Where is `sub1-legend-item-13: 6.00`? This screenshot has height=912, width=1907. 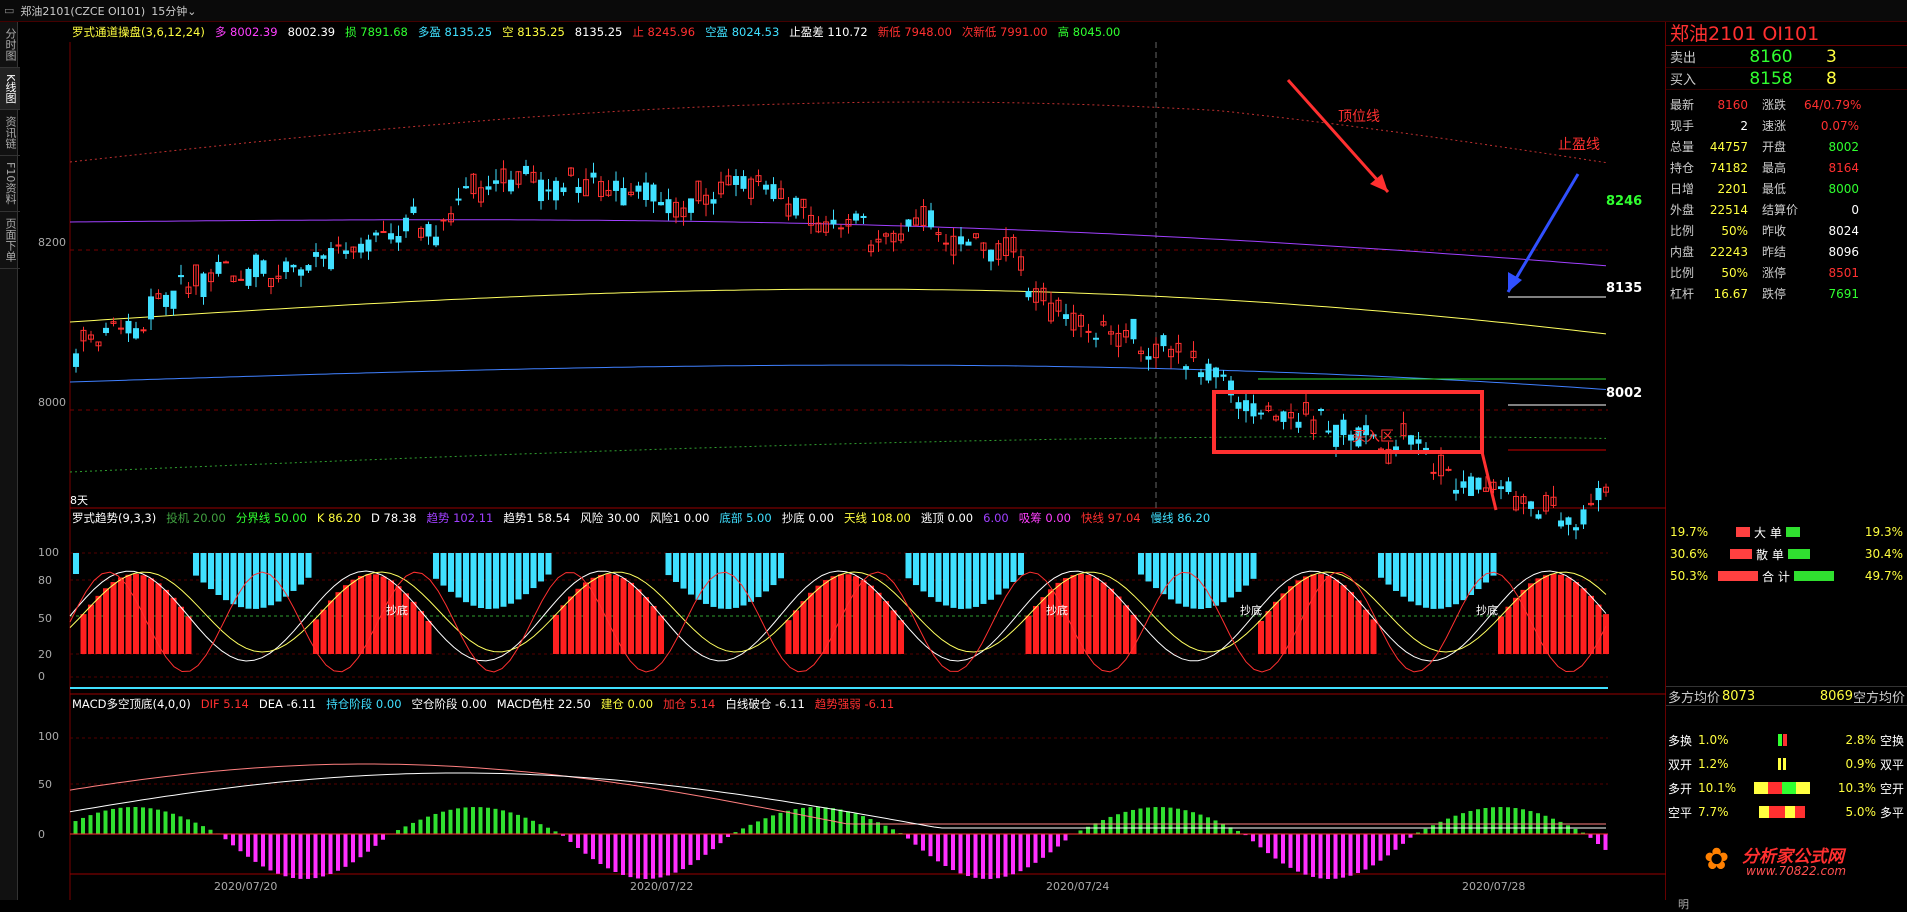
sub1-legend-item-13: 6.00 is located at coordinates (996, 518).